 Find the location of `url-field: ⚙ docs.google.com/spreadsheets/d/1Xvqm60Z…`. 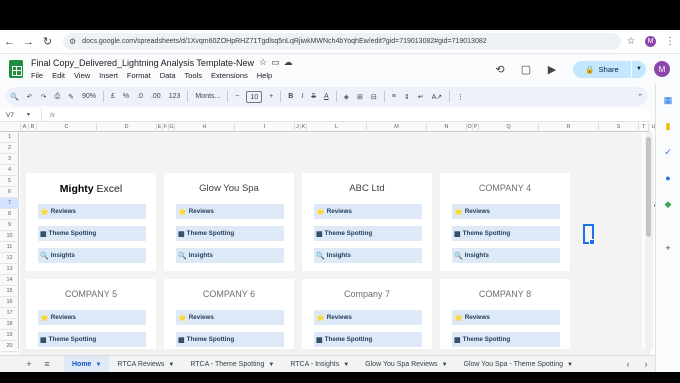

url-field: ⚙ docs.google.com/spreadsheets/d/1Xvqm60Z… is located at coordinates (342, 41).